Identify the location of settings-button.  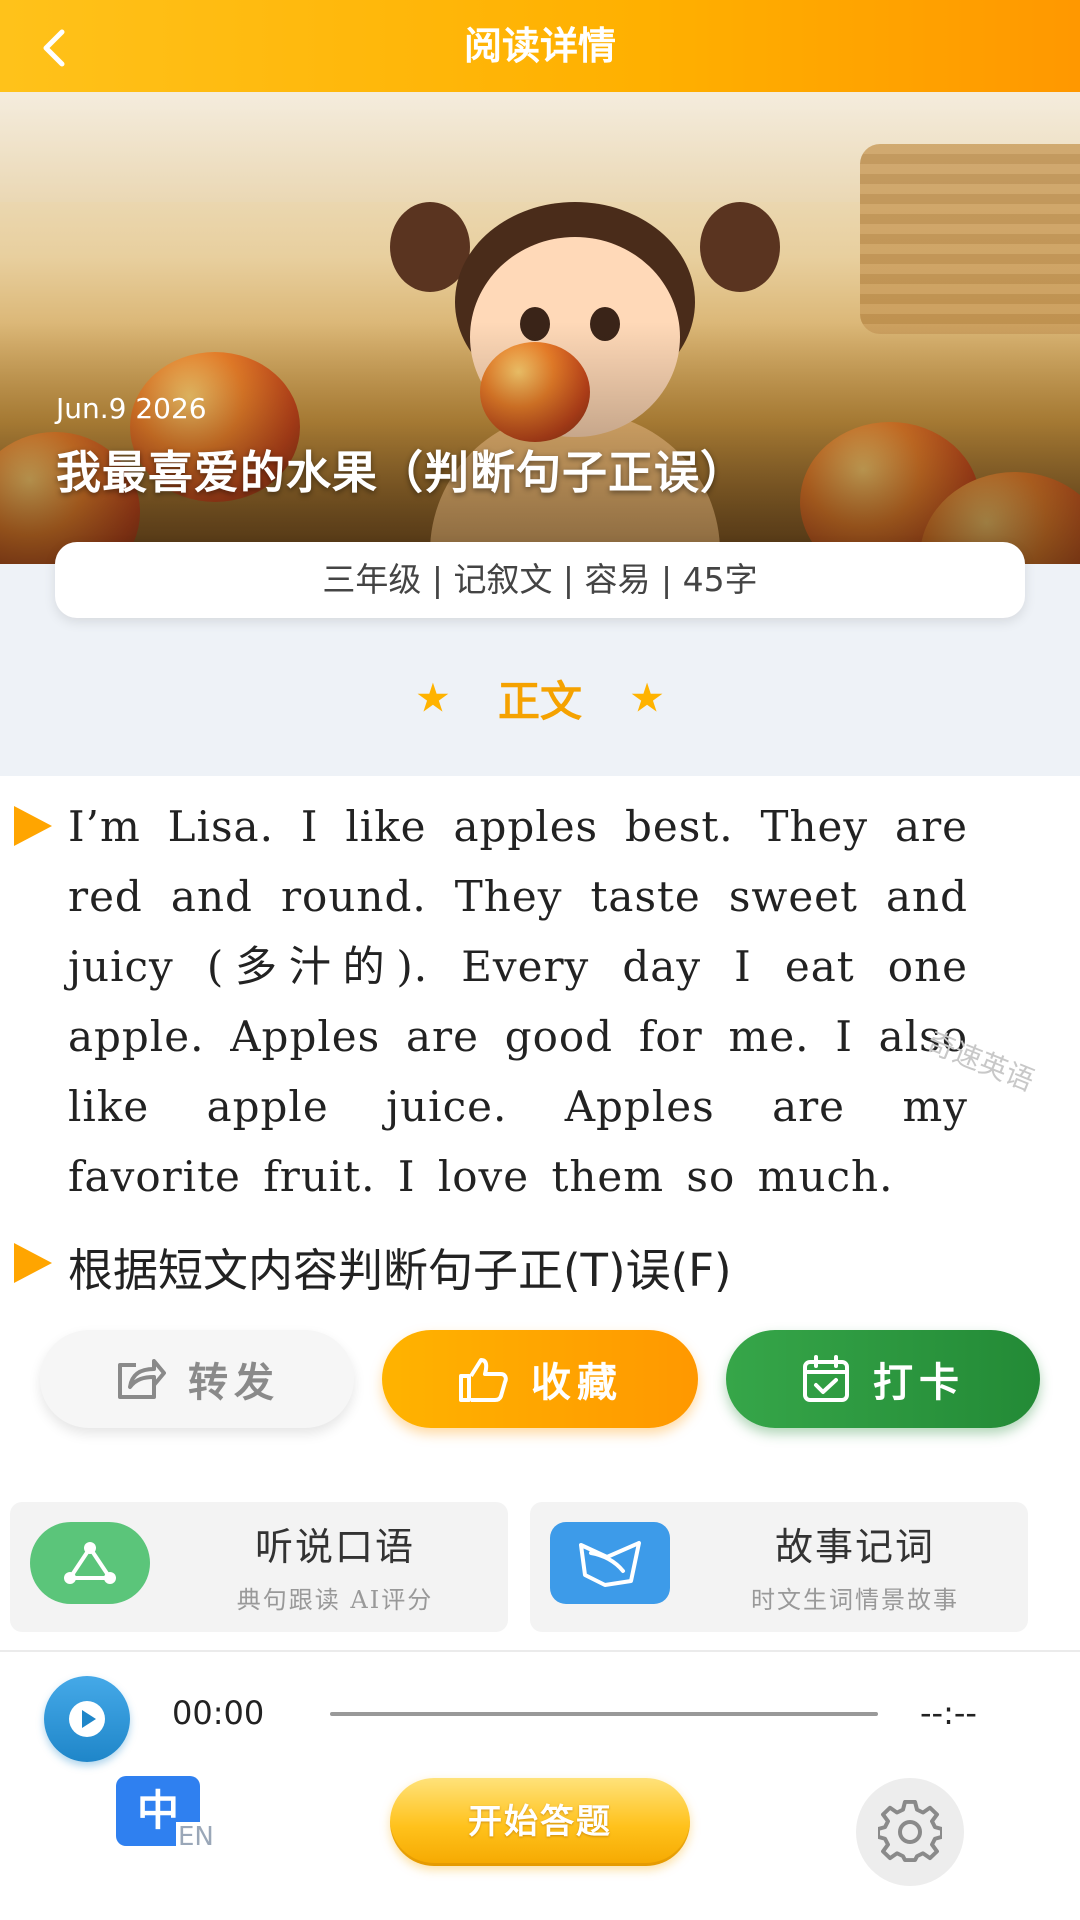
(910, 1832).